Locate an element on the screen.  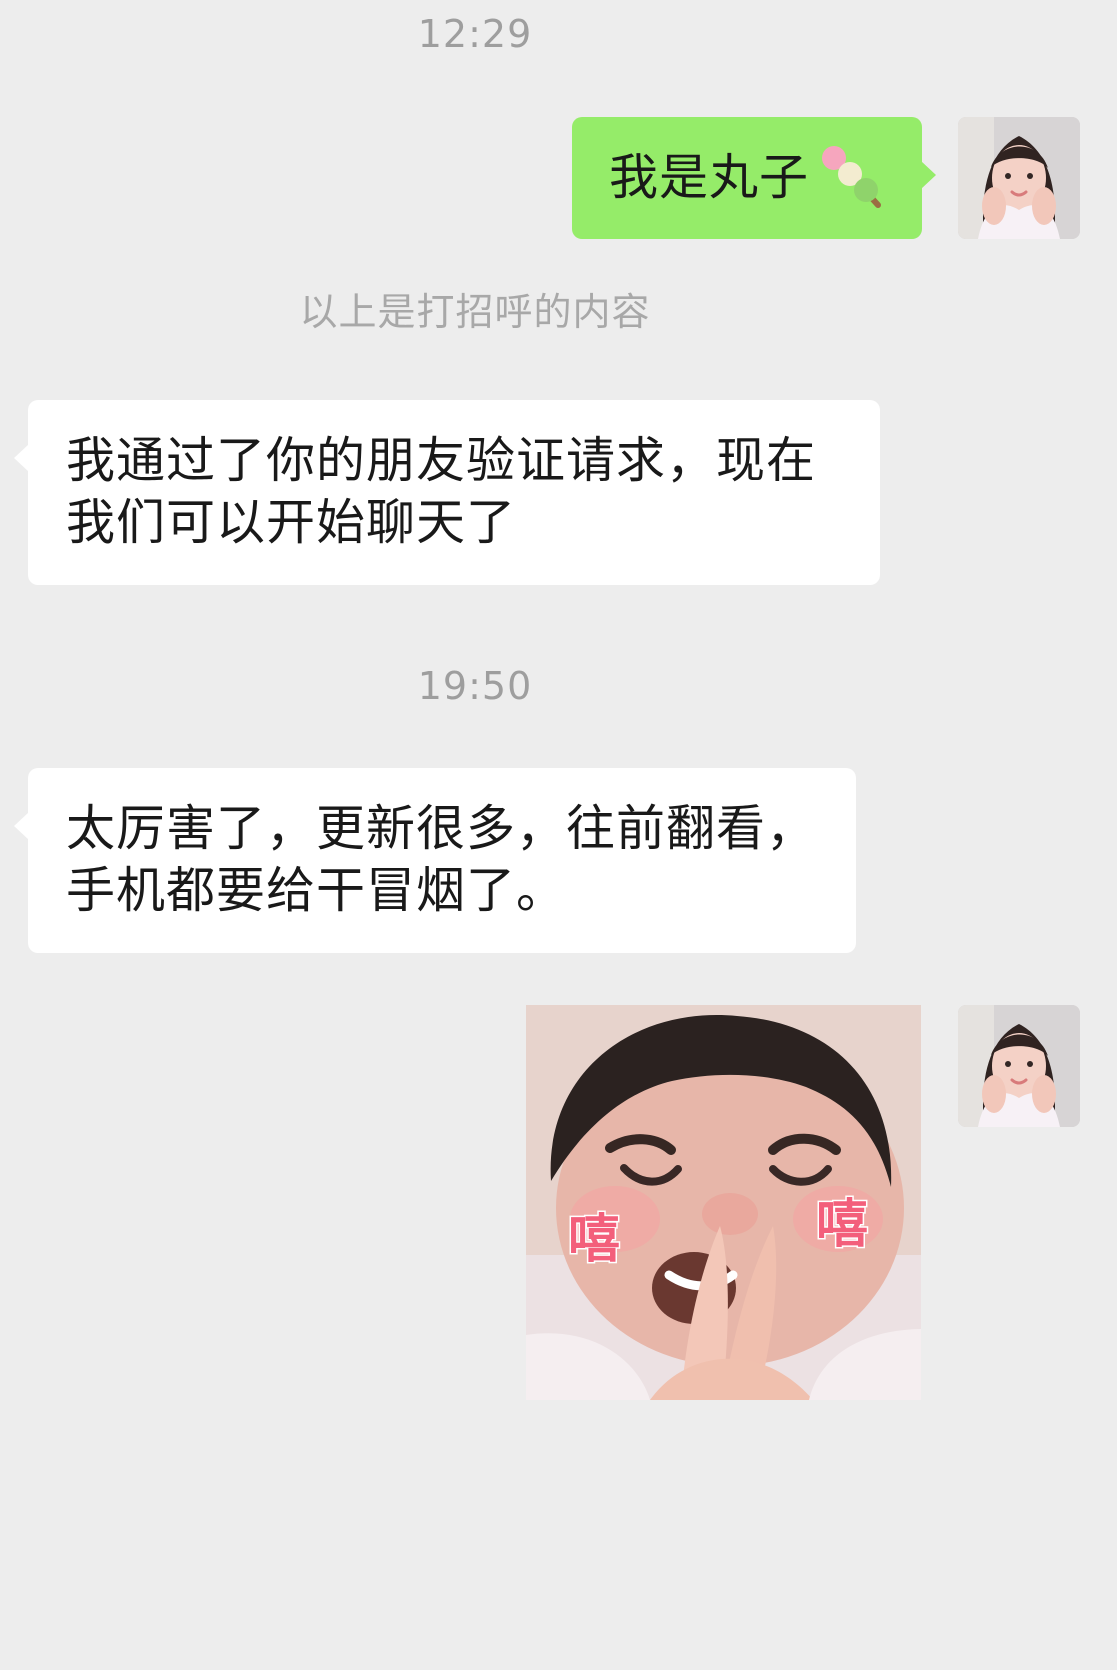
sticker-text-left: 嘻 is located at coordinates (593, 1240).